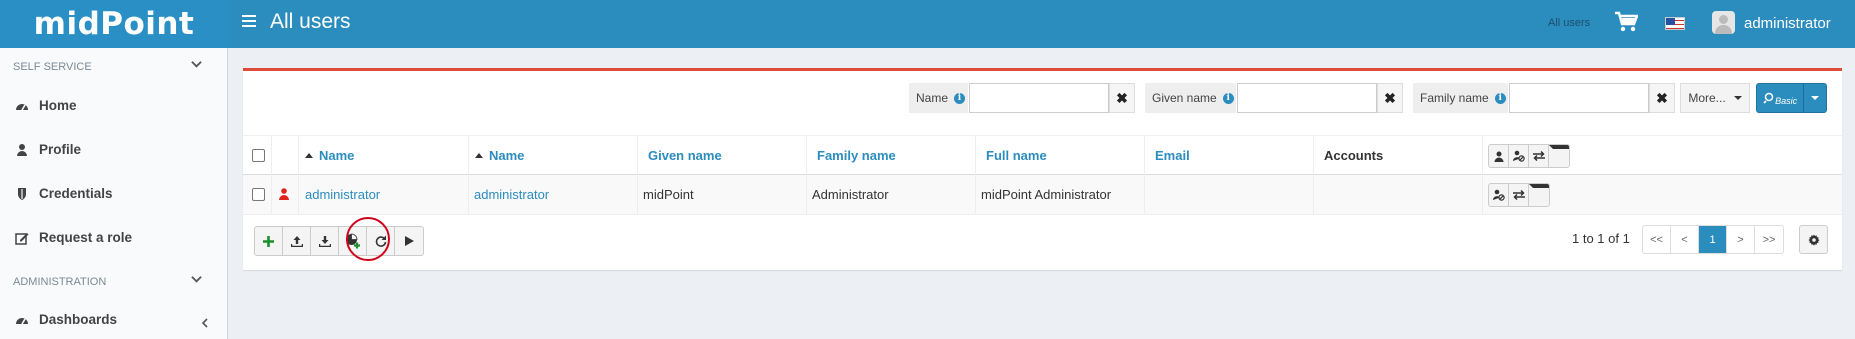 This screenshot has width=1855, height=339. I want to click on search-user-icon, so click(1768, 98).